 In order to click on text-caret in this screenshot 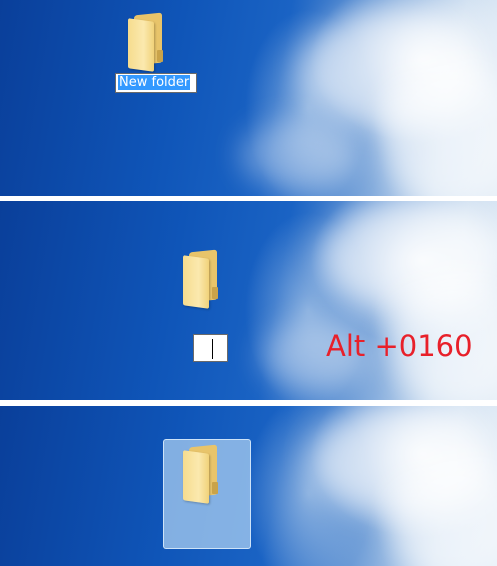, I will do `click(212, 349)`.